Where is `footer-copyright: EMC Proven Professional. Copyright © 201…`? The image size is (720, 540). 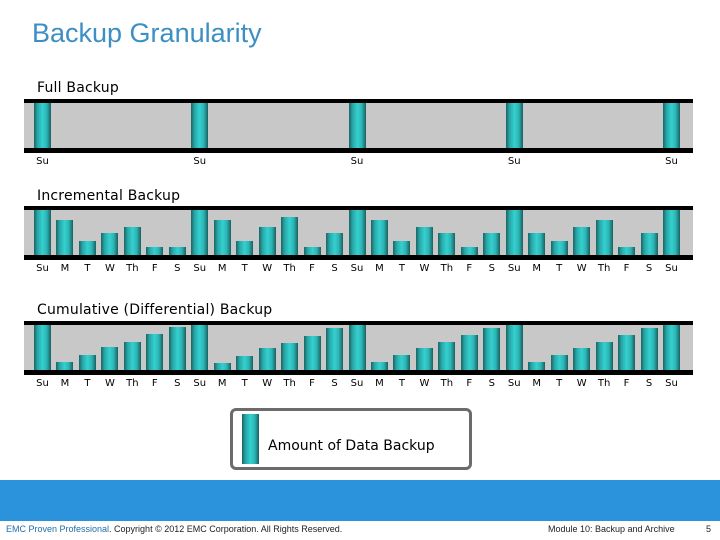
footer-copyright: EMC Proven Professional. Copyright © 201… is located at coordinates (174, 529).